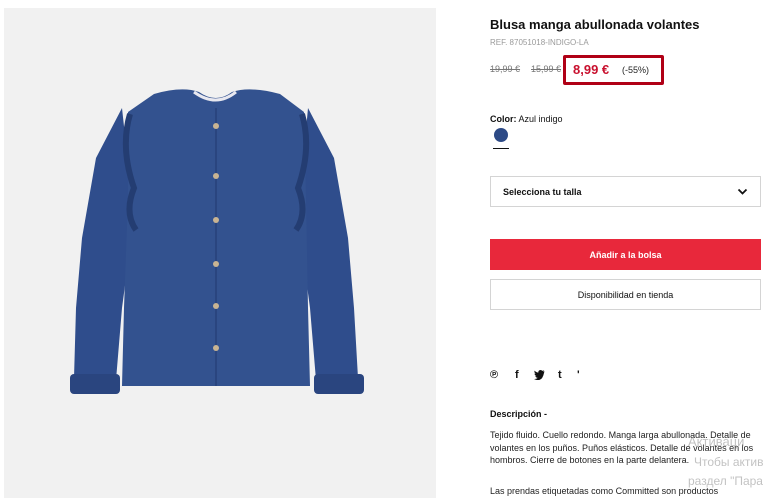  What do you see at coordinates (716, 441) in the screenshot?
I see `watermark-line-1: Активаци` at bounding box center [716, 441].